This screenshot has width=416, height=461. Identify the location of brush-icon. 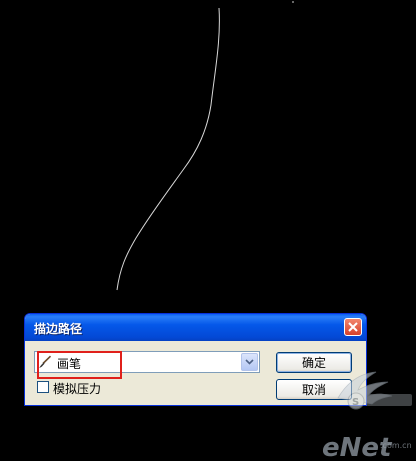
(45, 361).